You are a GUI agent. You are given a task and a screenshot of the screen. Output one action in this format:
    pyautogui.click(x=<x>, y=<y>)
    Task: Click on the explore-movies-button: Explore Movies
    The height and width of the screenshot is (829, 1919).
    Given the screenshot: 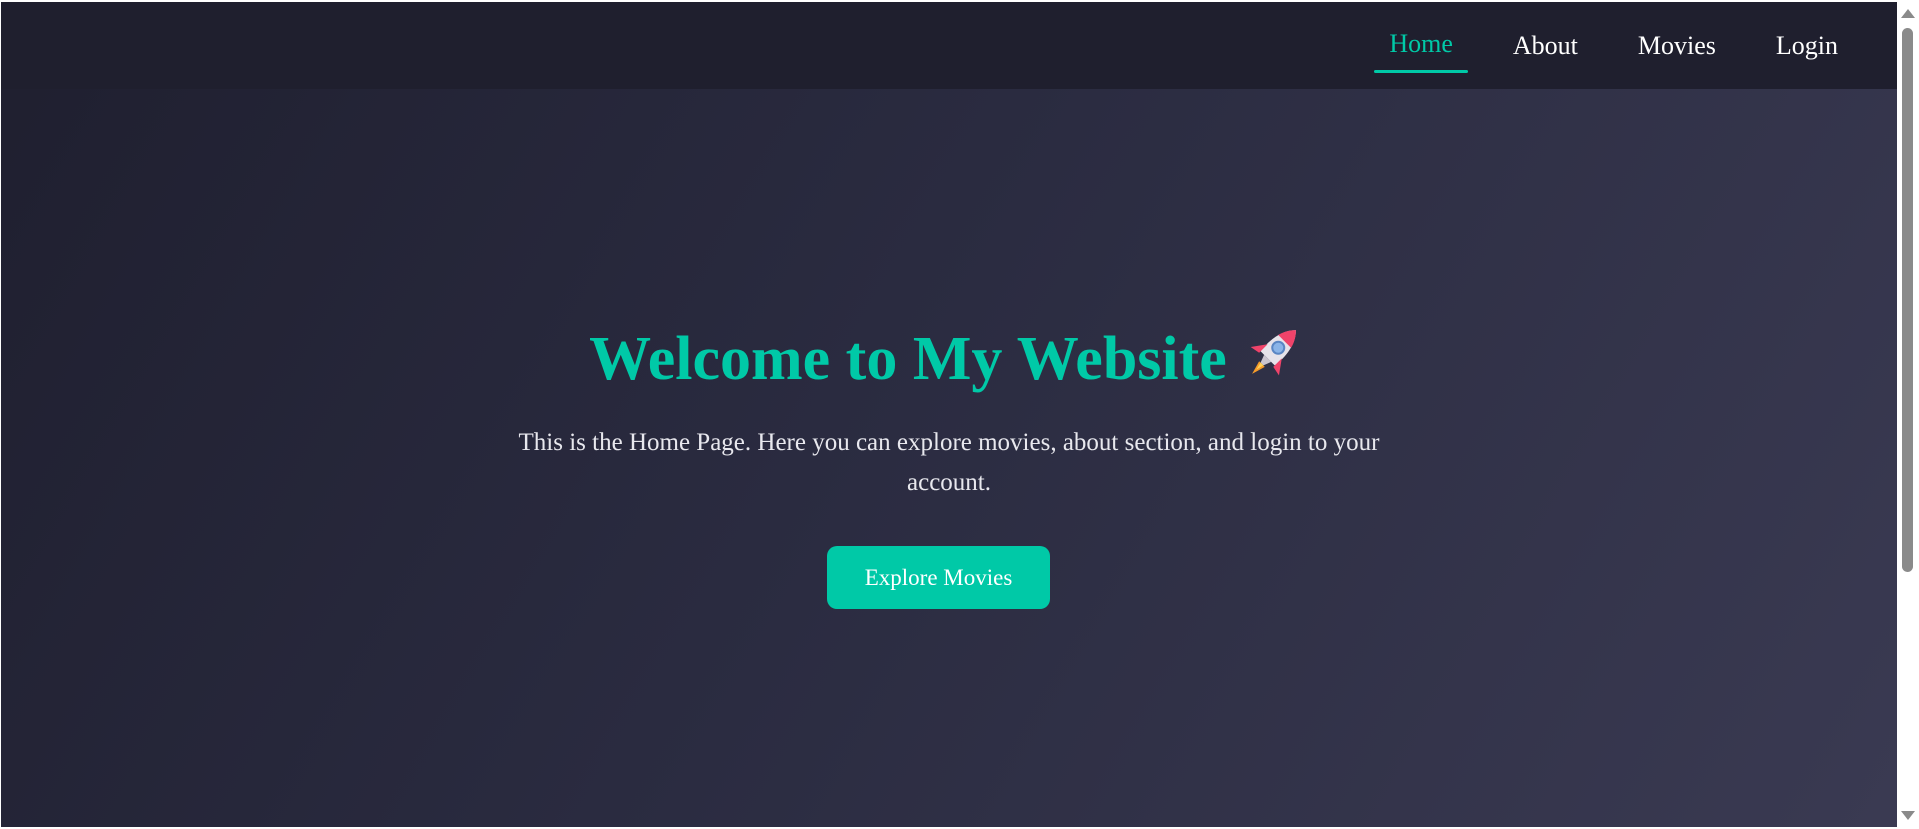 What is the action you would take?
    pyautogui.click(x=938, y=577)
    